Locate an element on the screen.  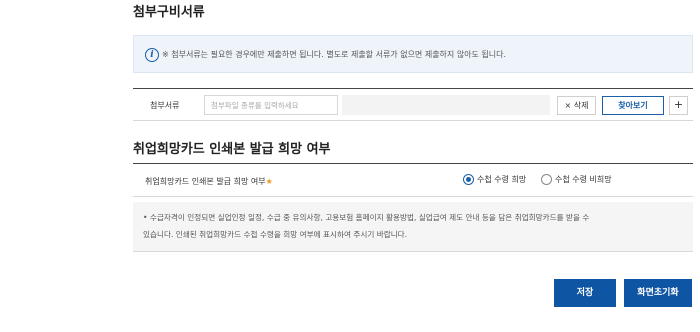
info-icon: i is located at coordinates (152, 55).